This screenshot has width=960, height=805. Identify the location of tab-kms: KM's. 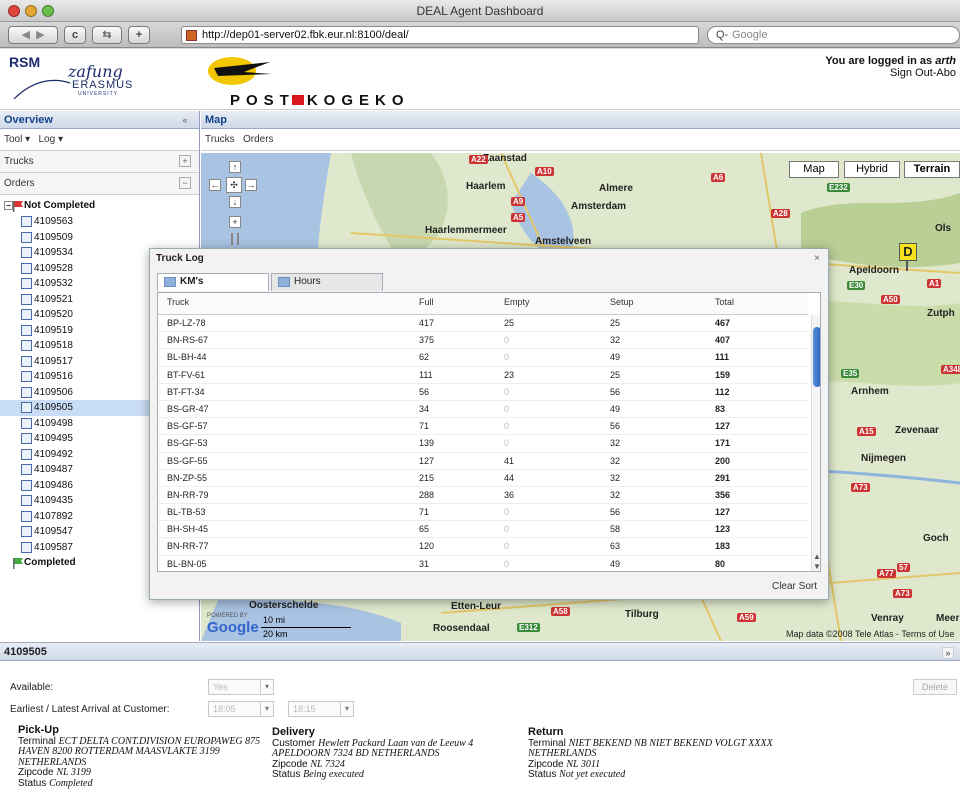
(213, 282).